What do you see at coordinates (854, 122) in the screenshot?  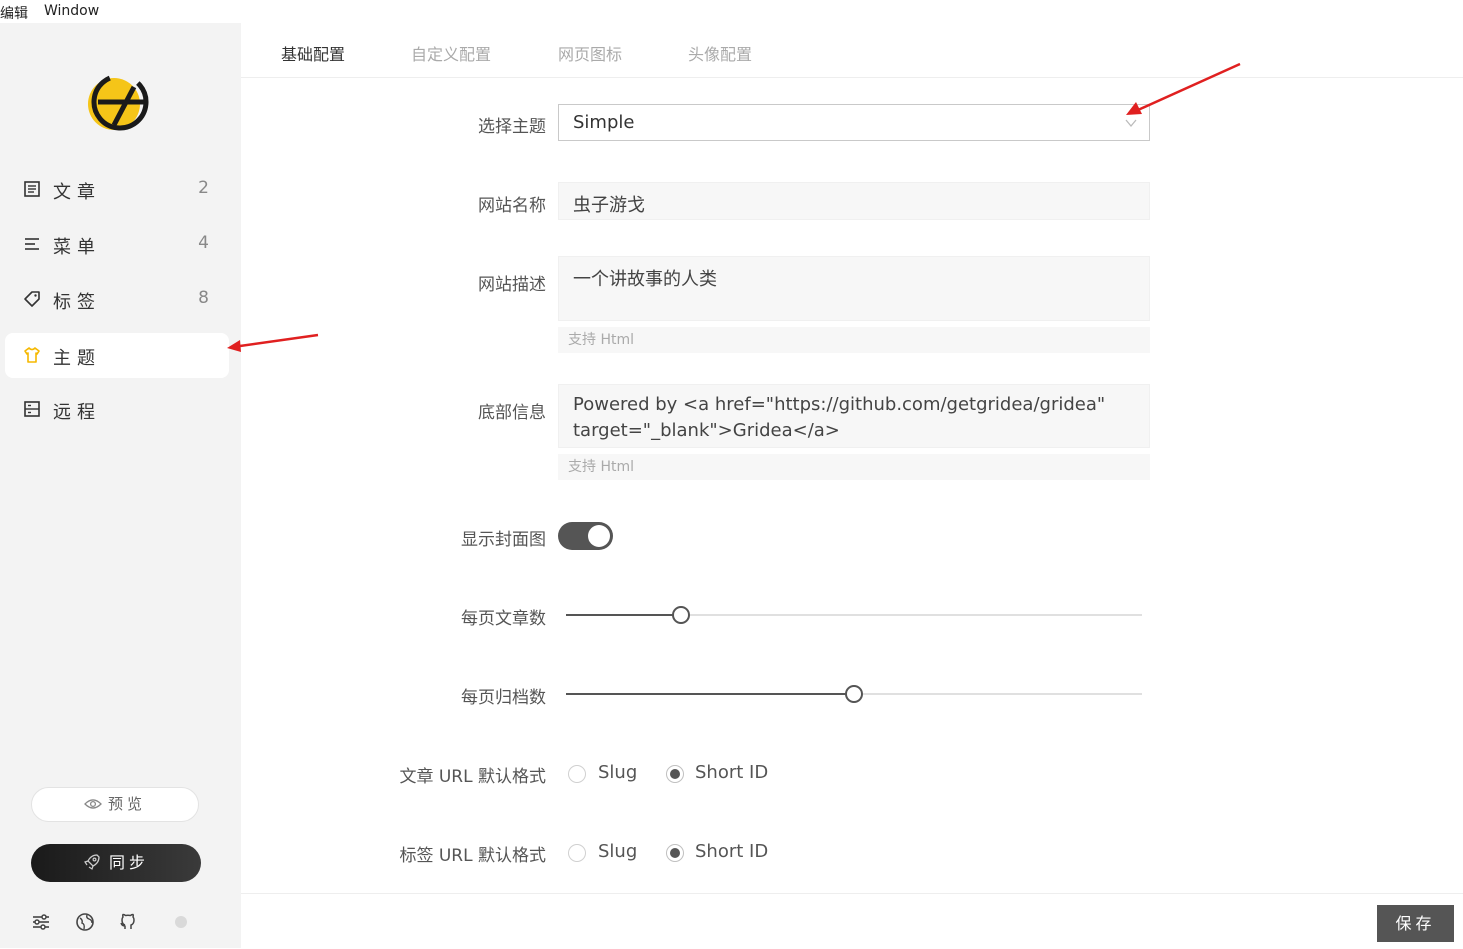 I see `theme-select: Simple` at bounding box center [854, 122].